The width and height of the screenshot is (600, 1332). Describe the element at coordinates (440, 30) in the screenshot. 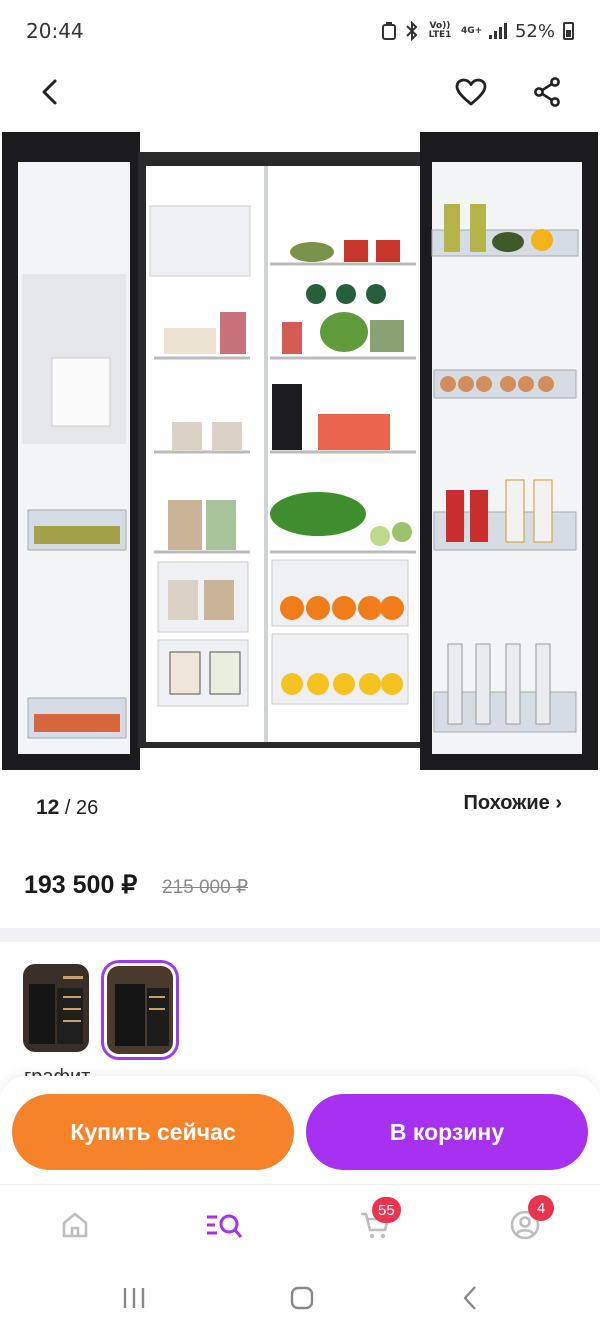

I see `volte-label: Vo)) LTE1` at that location.